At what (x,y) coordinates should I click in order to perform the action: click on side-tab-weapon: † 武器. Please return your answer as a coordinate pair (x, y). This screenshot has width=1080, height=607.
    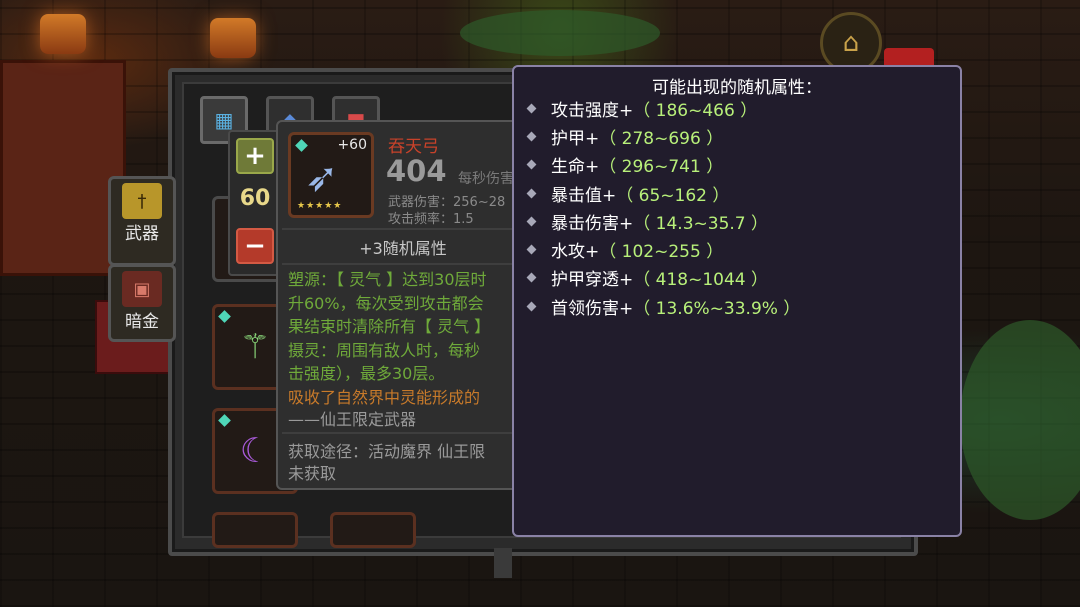
    Looking at the image, I should click on (142, 221).